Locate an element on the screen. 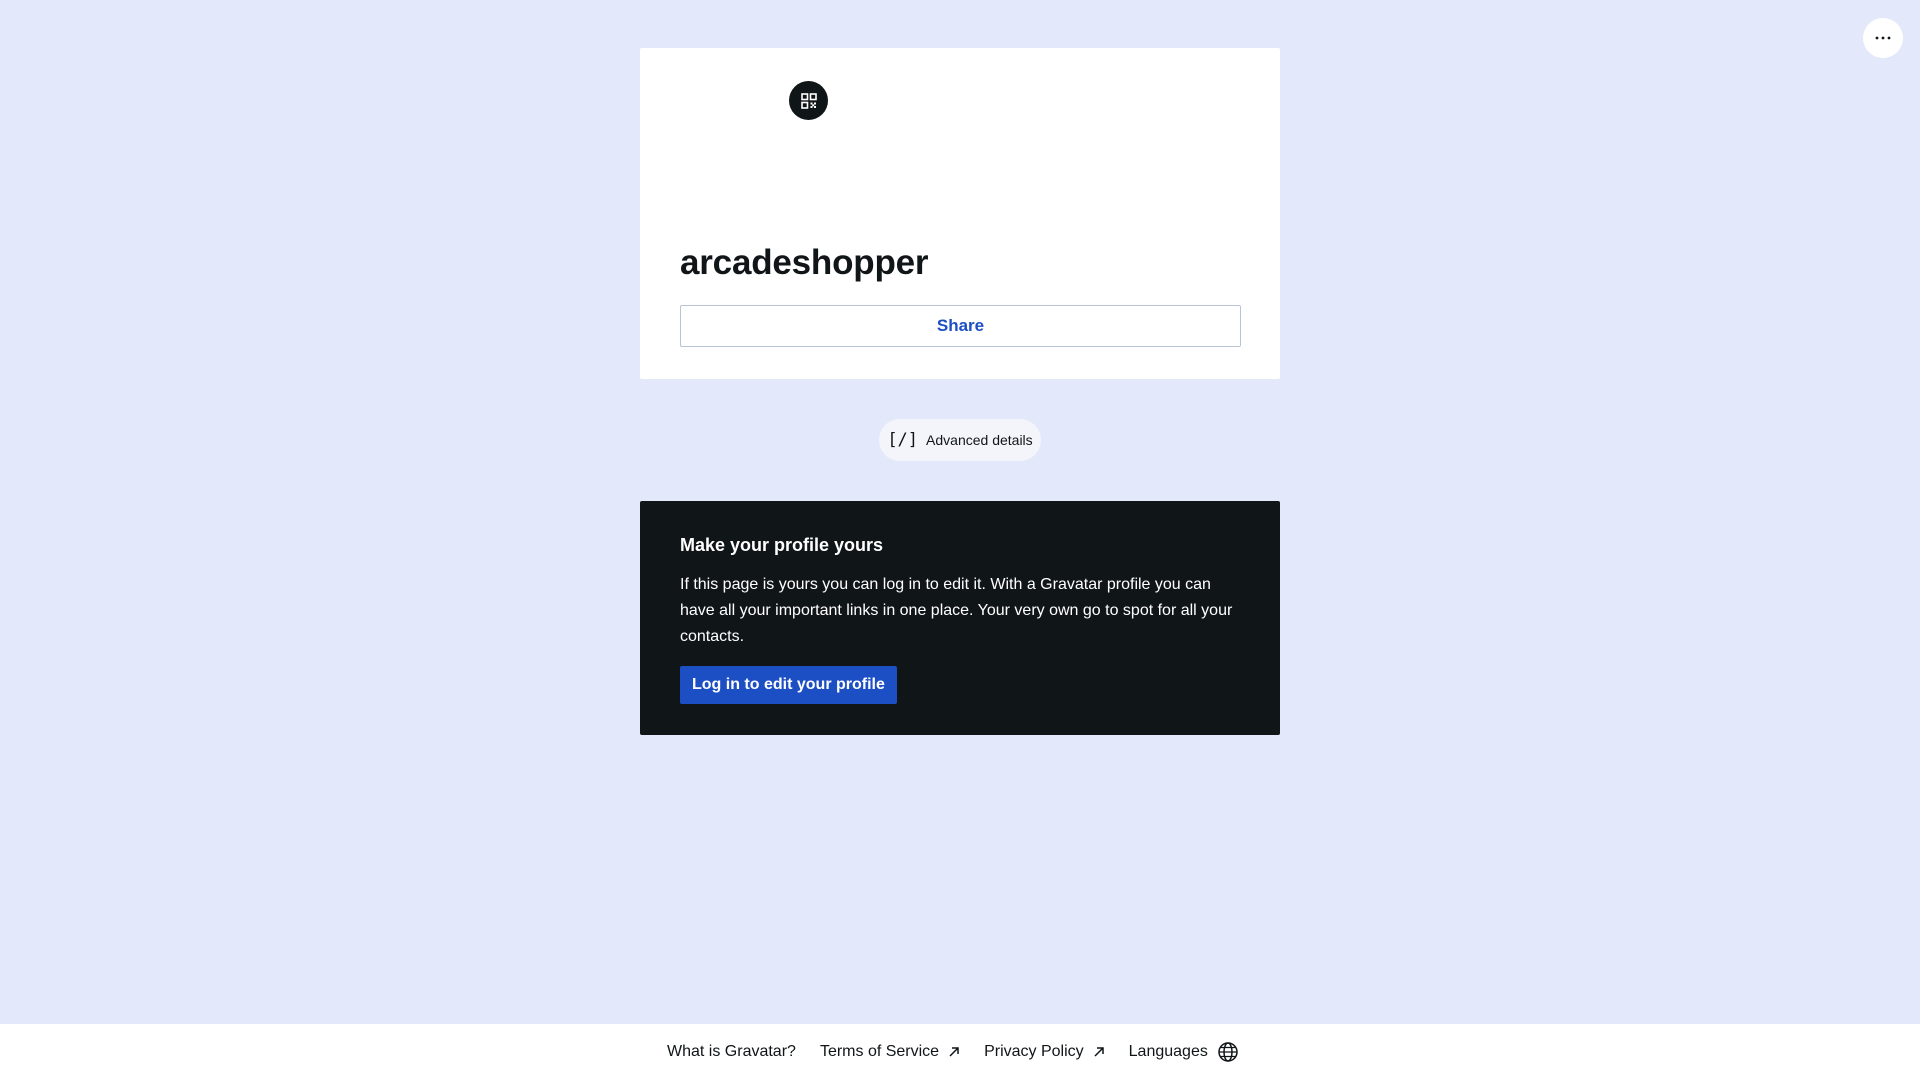 This screenshot has width=1920, height=1080. footer-link-label: Languages is located at coordinates (1168, 1051).